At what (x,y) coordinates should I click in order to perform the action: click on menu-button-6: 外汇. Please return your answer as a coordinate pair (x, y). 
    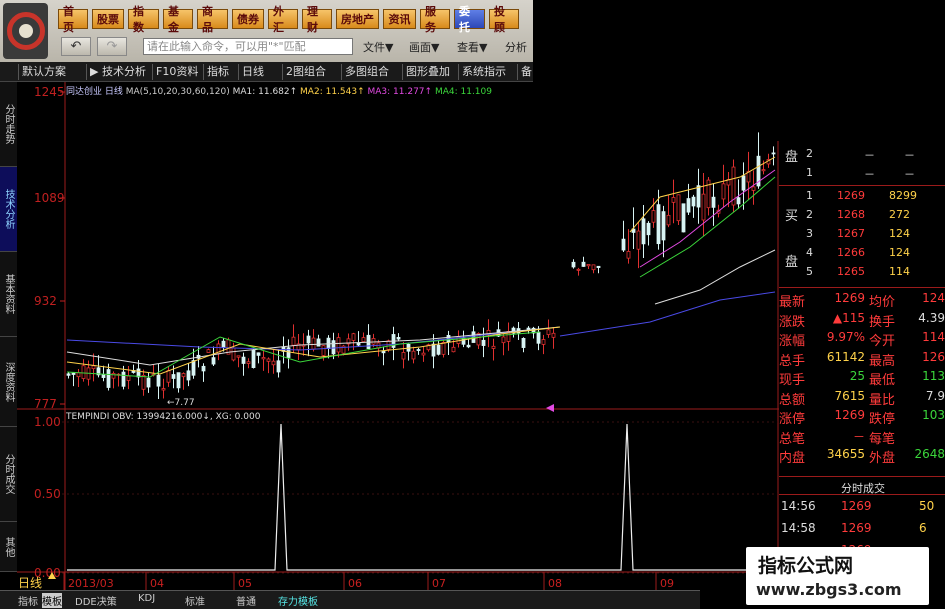
    Looking at the image, I should click on (283, 19).